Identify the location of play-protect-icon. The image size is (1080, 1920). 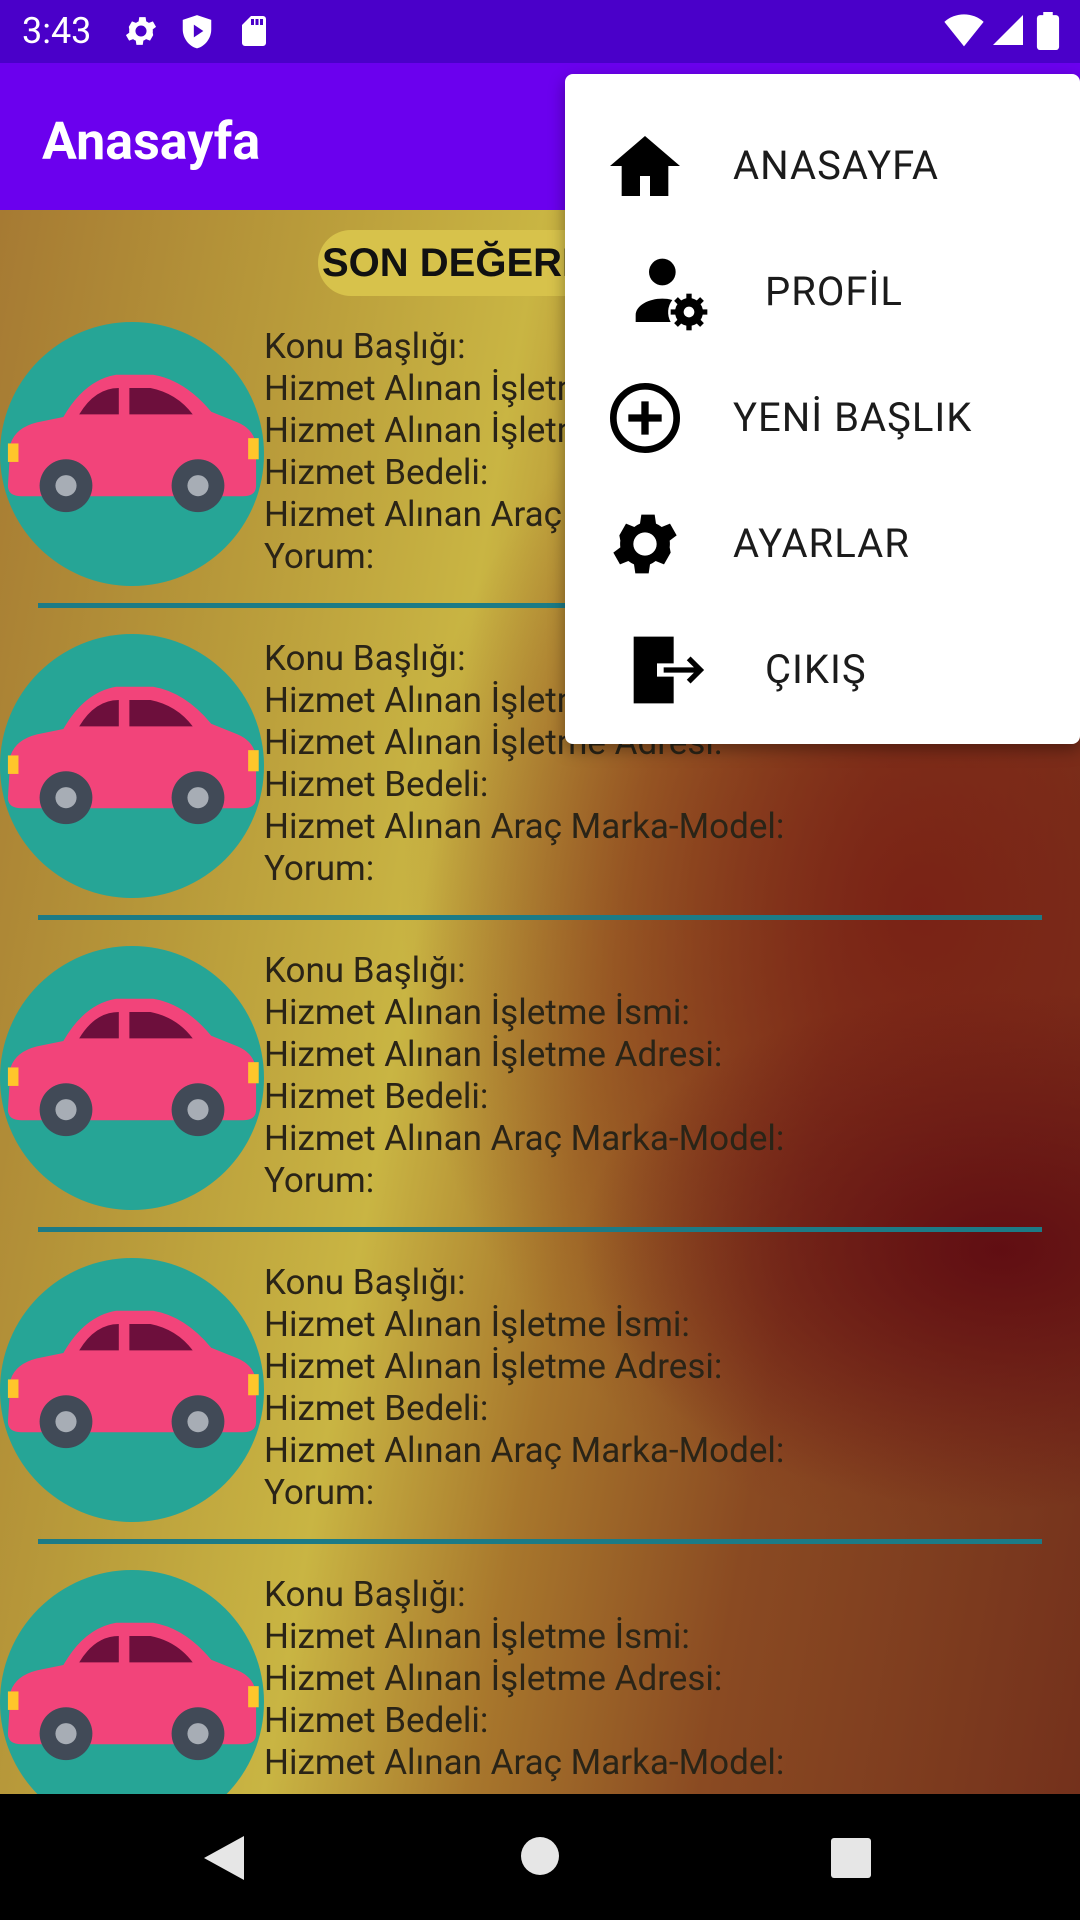
(197, 32).